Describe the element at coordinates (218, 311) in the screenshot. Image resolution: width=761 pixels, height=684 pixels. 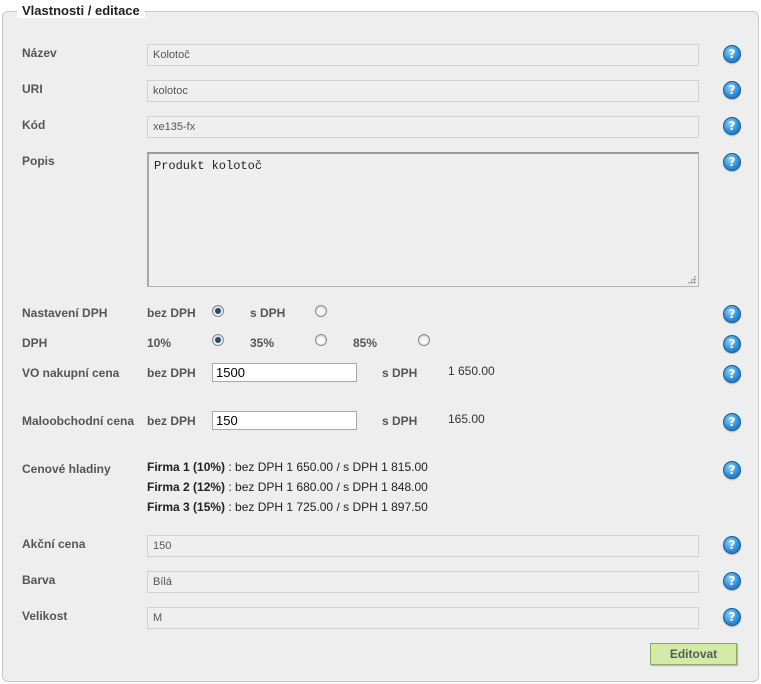
I see `vat-setting-net-radio` at that location.